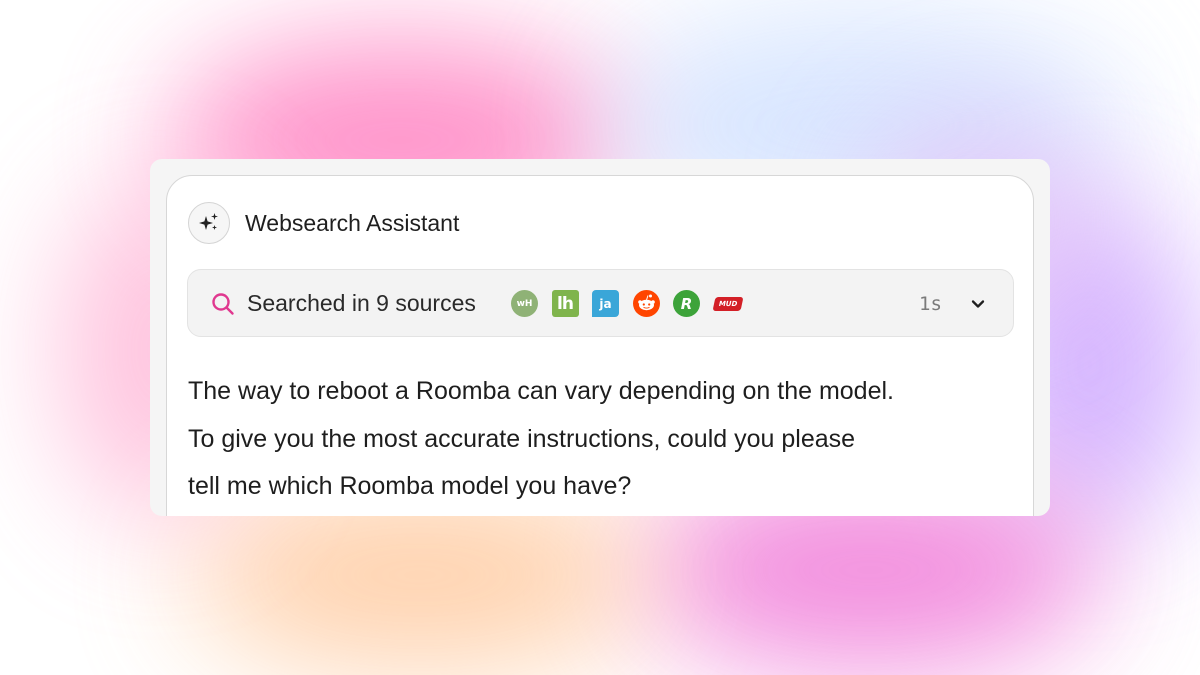 This screenshot has height=675, width=1200. What do you see at coordinates (978, 304) in the screenshot?
I see `chevron-down-icon` at bounding box center [978, 304].